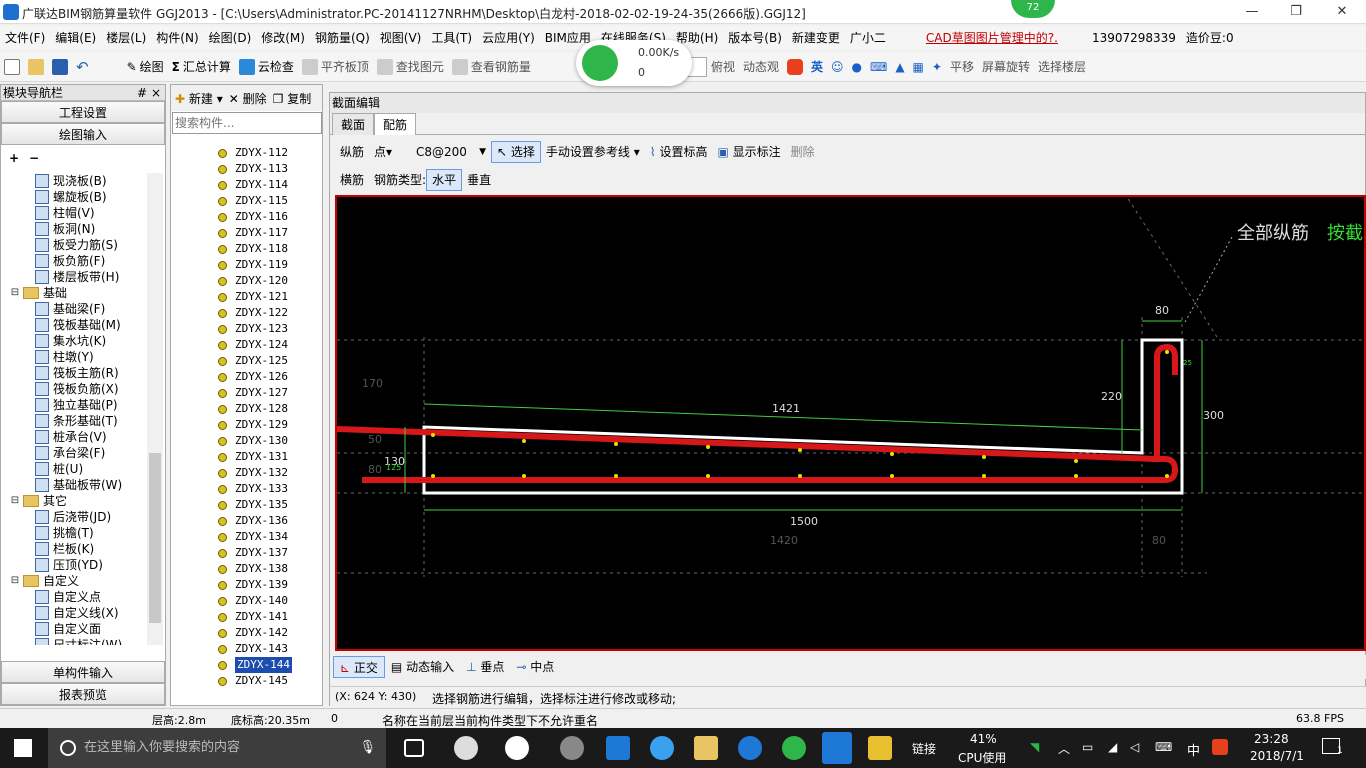 This screenshot has width=1366, height=768. What do you see at coordinates (466, 748) in the screenshot?
I see `fan-app-icon` at bounding box center [466, 748].